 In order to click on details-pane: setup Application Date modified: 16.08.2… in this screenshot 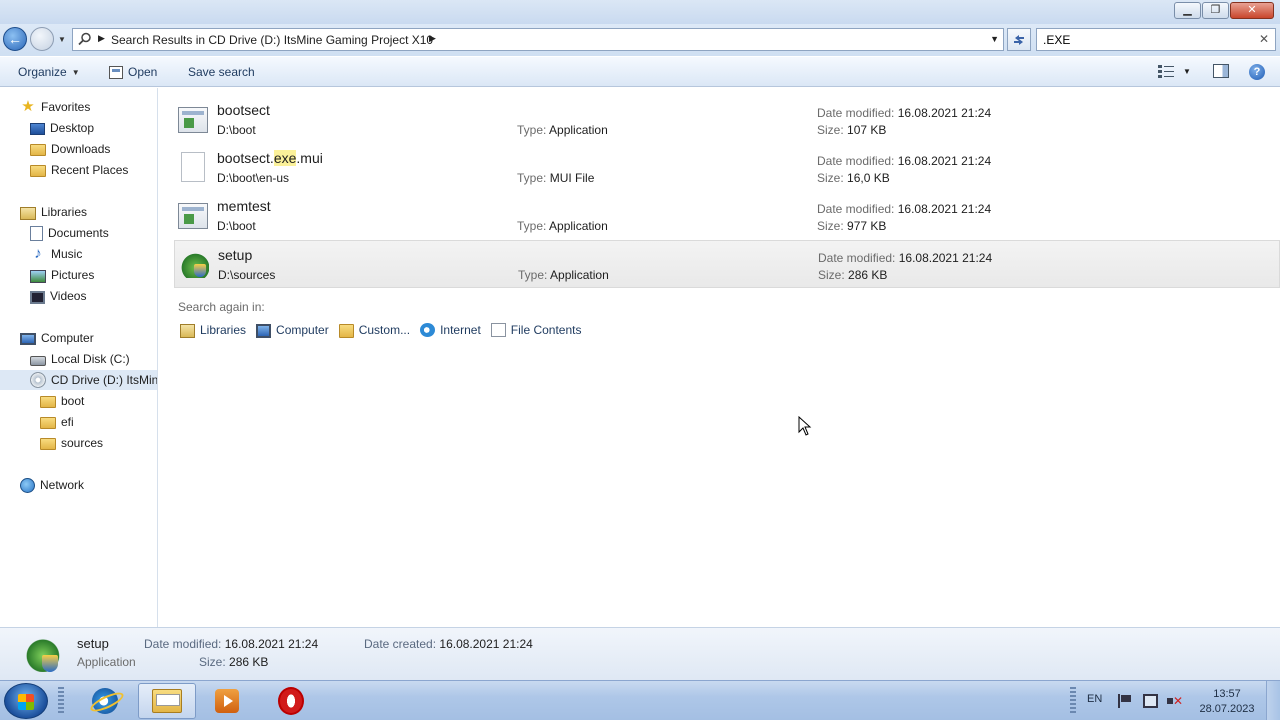, I will do `click(640, 653)`.